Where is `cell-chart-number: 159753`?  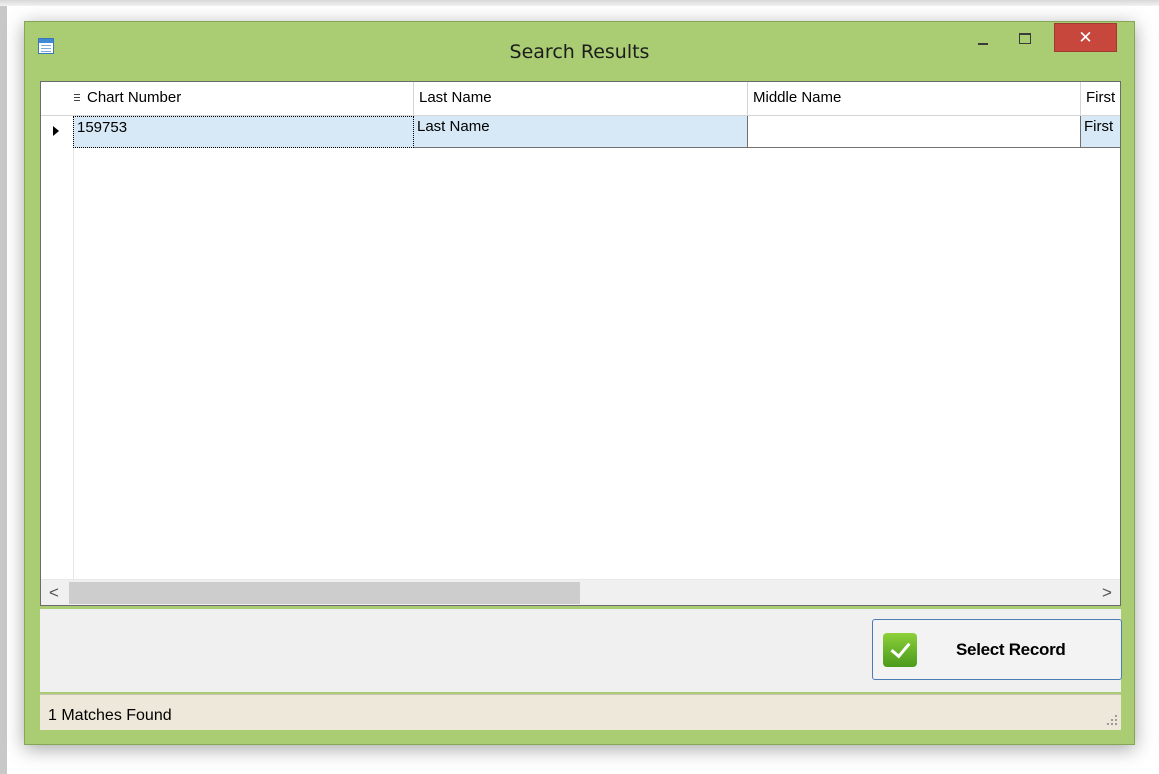 cell-chart-number: 159753 is located at coordinates (243, 132).